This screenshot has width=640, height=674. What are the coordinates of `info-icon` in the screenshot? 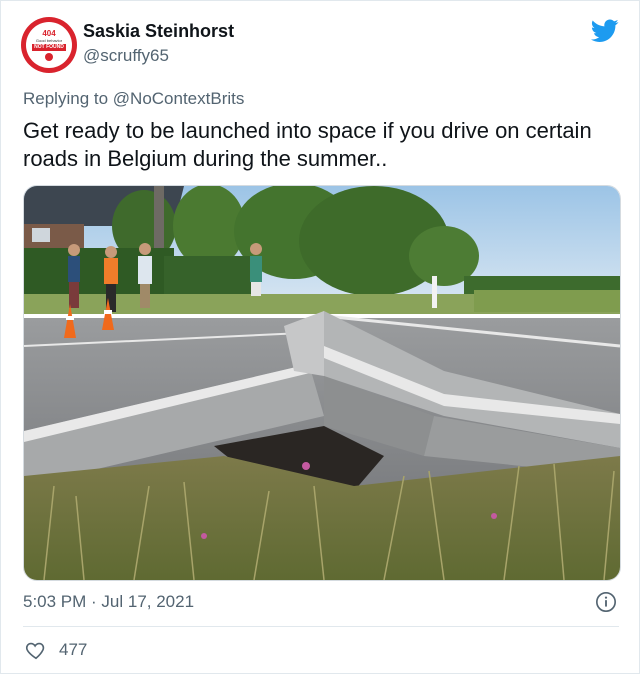 It's located at (606, 602).